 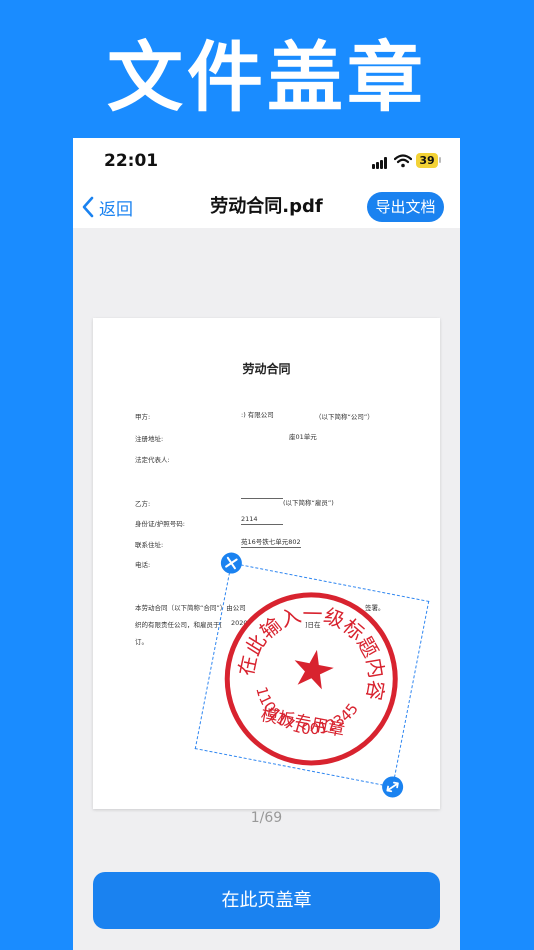 What do you see at coordinates (267, 77) in the screenshot?
I see `banner-title: 文件盖章` at bounding box center [267, 77].